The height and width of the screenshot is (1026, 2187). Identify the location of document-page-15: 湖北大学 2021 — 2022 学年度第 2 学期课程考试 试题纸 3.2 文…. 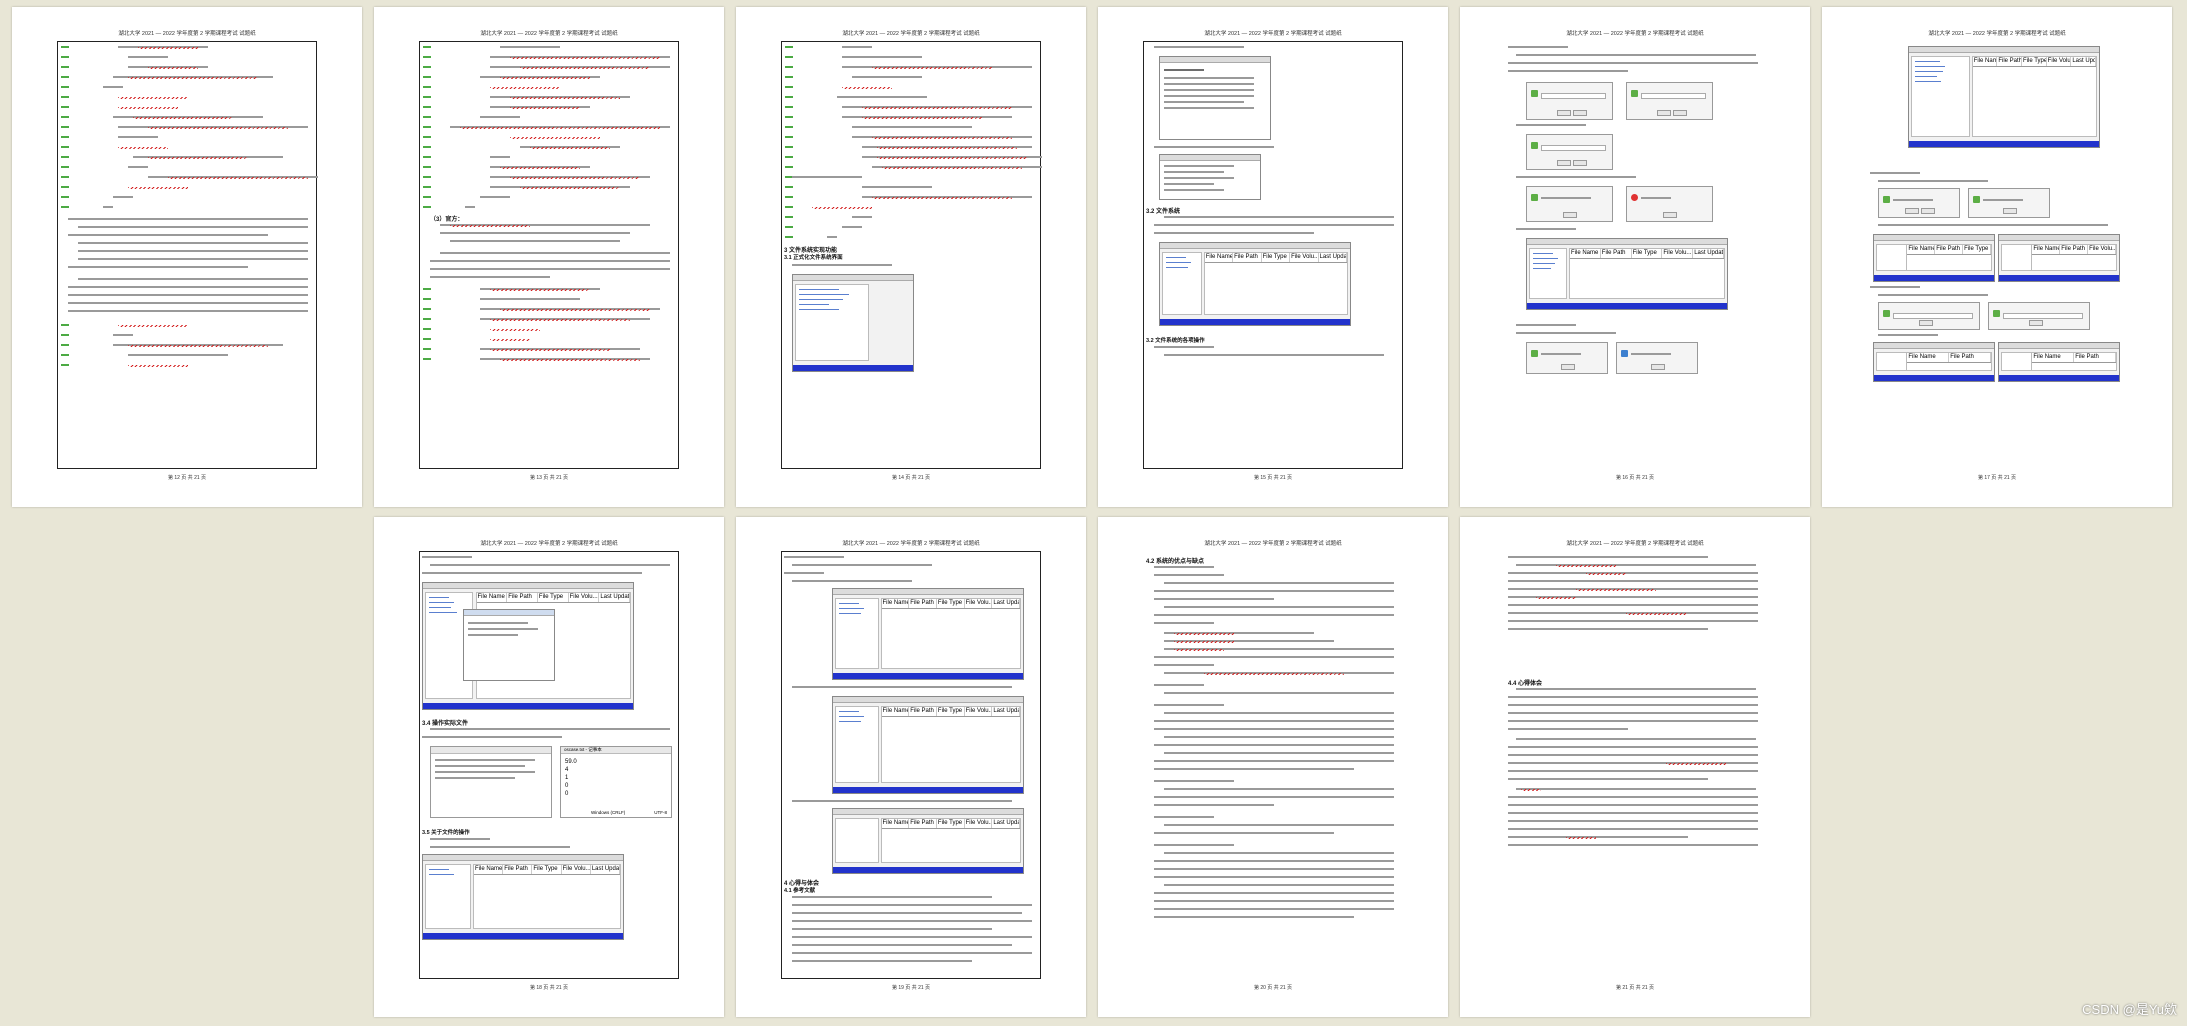
(1273, 257).